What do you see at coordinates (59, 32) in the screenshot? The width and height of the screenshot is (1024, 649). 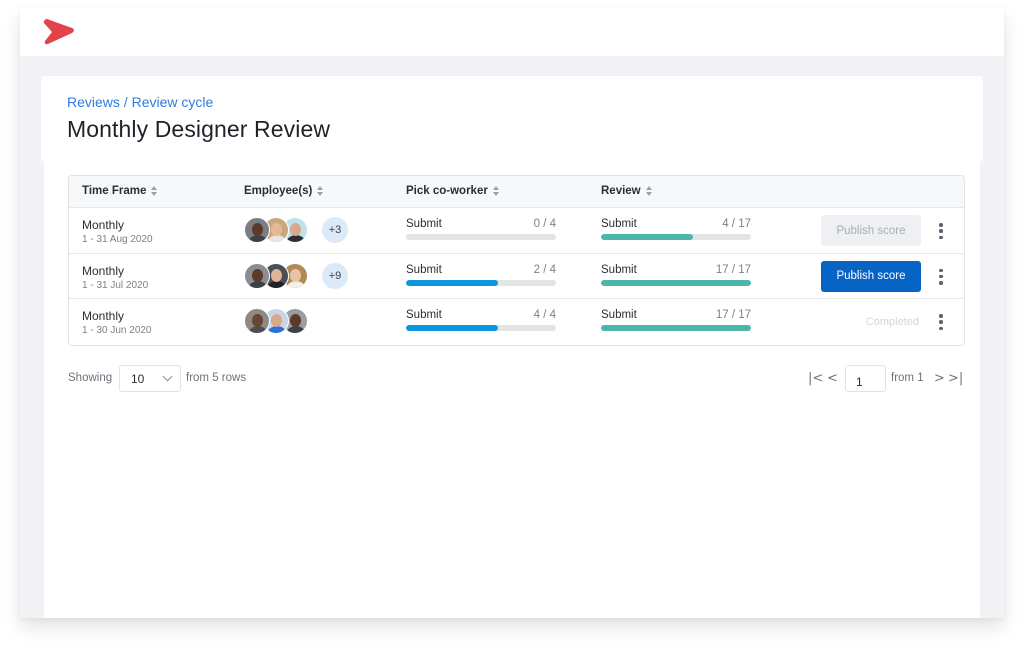 I see `logo-icon` at bounding box center [59, 32].